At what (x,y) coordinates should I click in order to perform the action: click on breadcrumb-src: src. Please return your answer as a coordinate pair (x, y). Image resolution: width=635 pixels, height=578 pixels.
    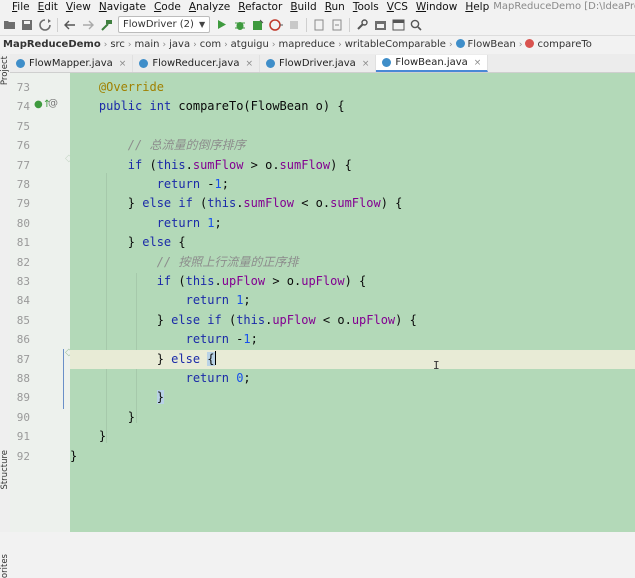
    Looking at the image, I should click on (117, 44).